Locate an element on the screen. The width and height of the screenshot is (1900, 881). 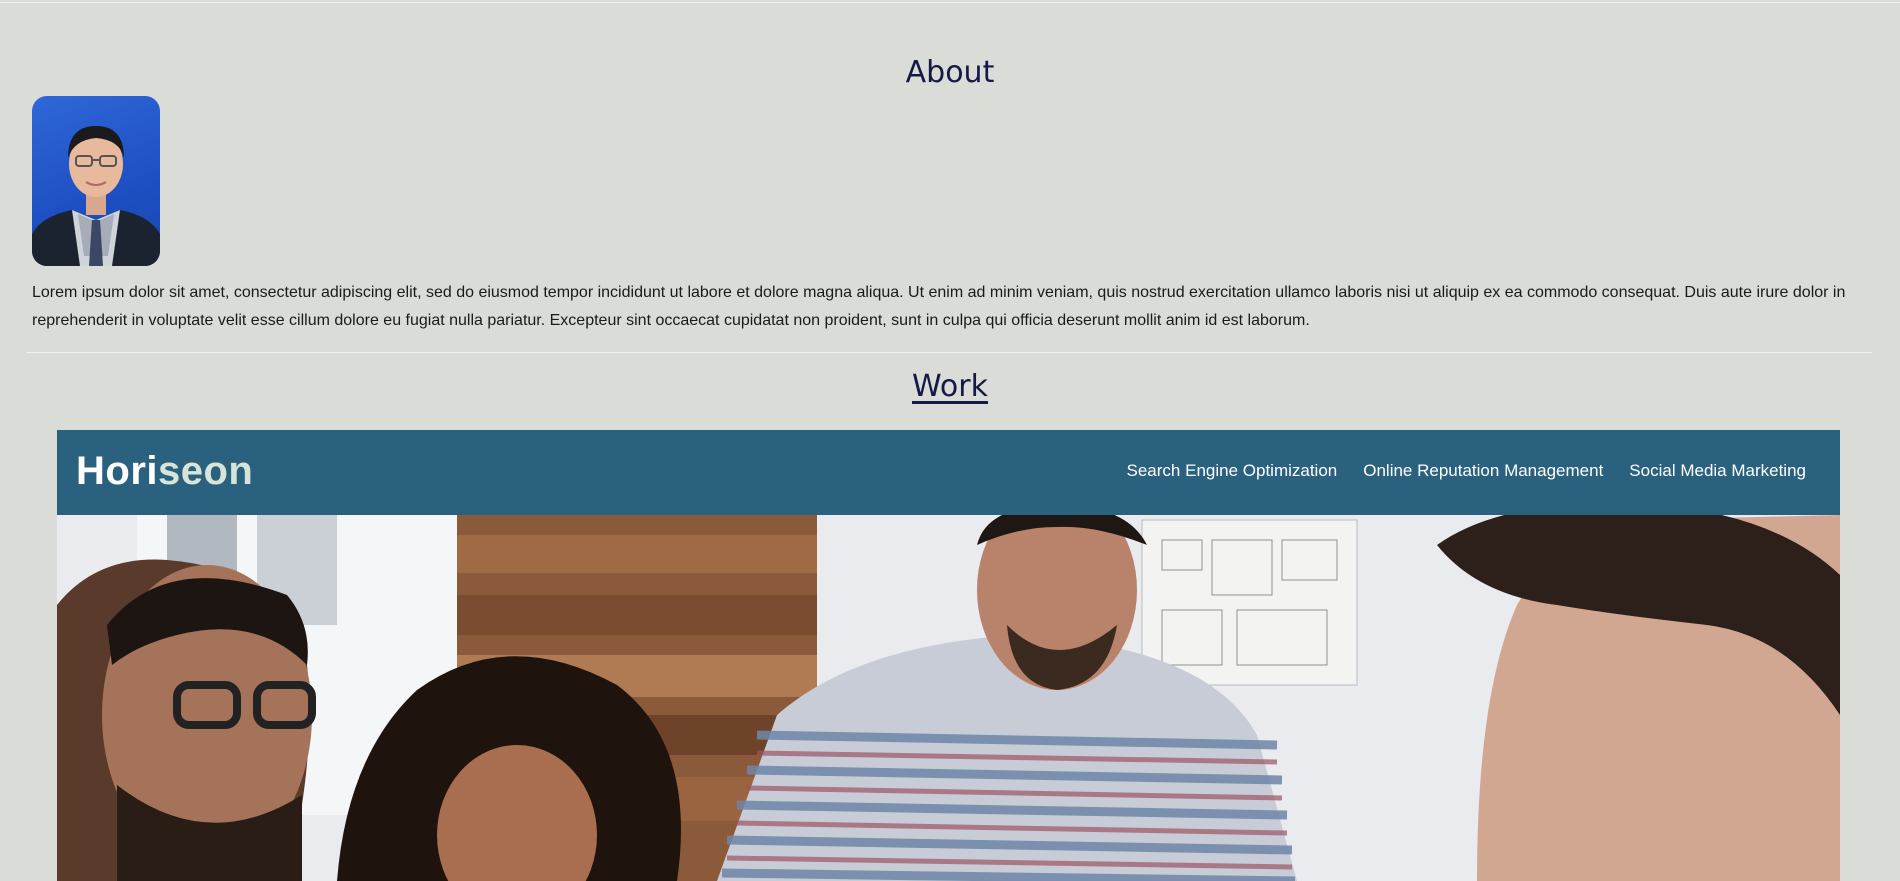
section-divider is located at coordinates (949, 352).